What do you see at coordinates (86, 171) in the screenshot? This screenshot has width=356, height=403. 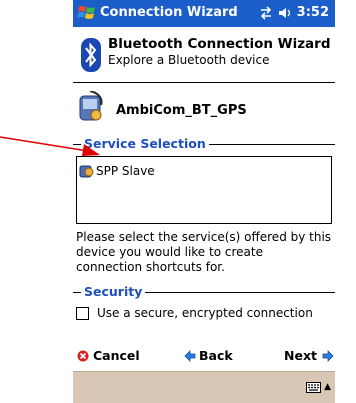 I see `service-icon` at bounding box center [86, 171].